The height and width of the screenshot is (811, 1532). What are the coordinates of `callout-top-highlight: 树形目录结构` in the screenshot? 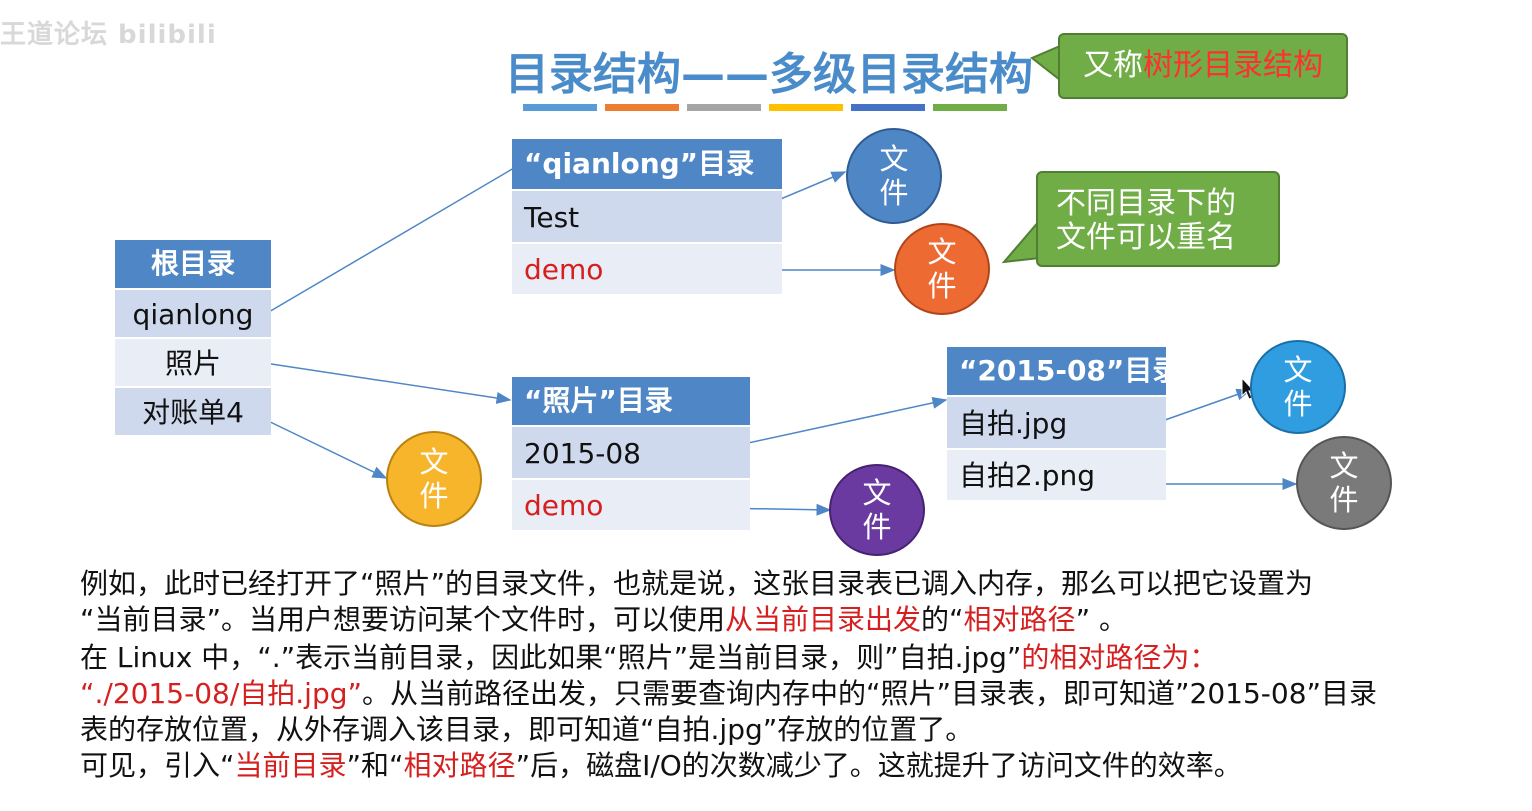 It's located at (1233, 65).